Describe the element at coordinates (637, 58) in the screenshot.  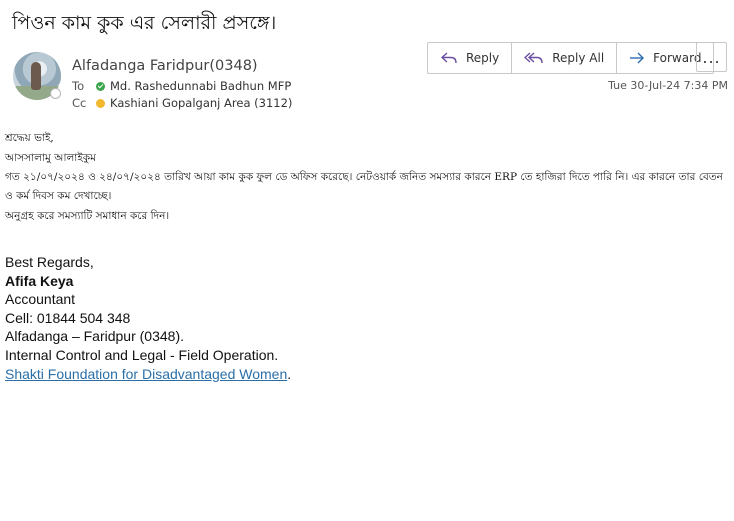
I see `forward-icon` at that location.